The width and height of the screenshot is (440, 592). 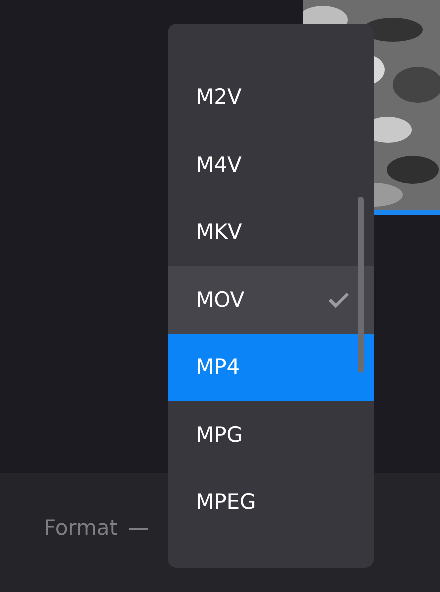 What do you see at coordinates (339, 300) in the screenshot?
I see `checkmark-icon` at bounding box center [339, 300].